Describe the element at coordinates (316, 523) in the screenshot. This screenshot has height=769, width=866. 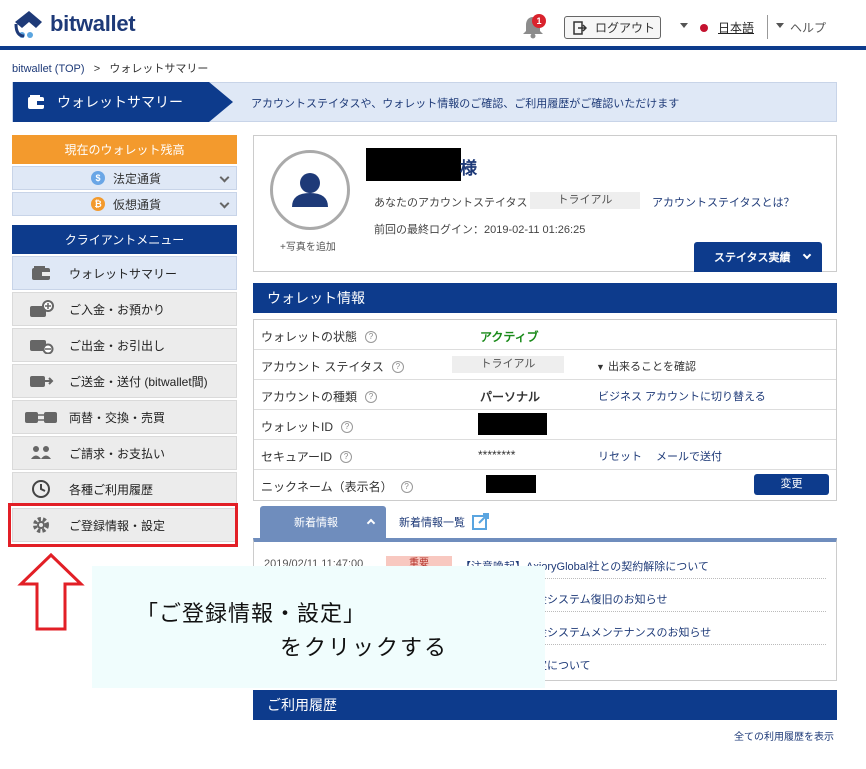
I see `news-tab-label: 新着情報` at that location.